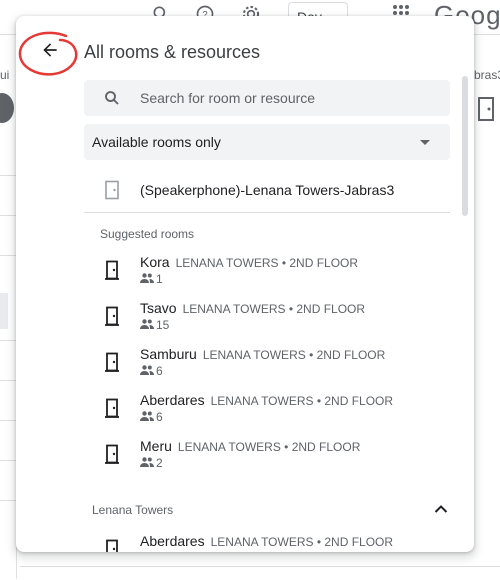 Image resolution: width=500 pixels, height=580 pixels. What do you see at coordinates (487, 75) in the screenshot?
I see `right-peek-text: bras3` at bounding box center [487, 75].